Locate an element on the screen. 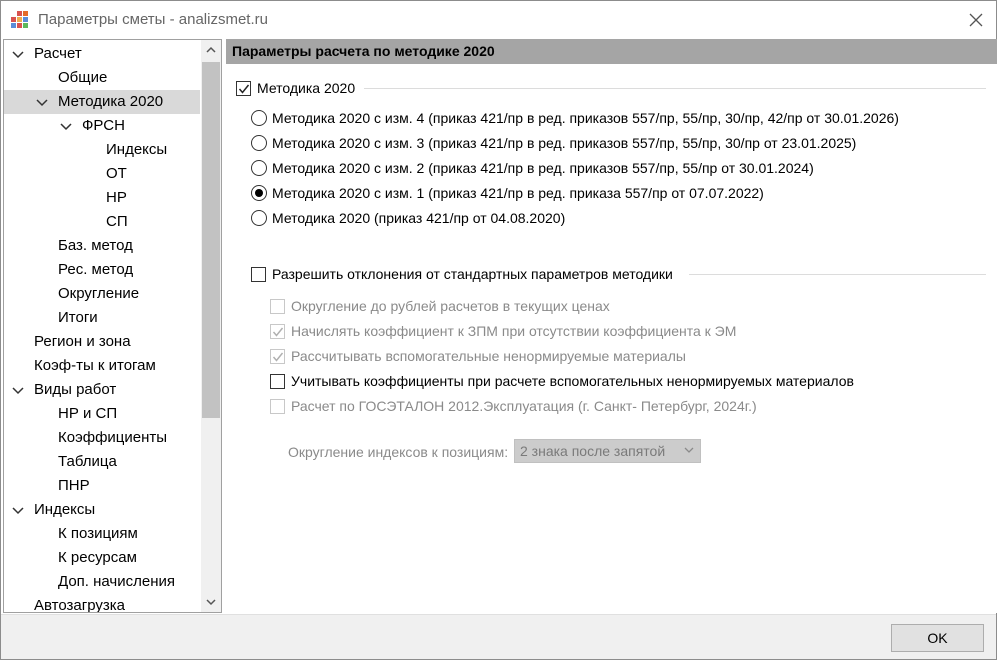 Image resolution: width=997 pixels, height=660 pixels. tree-item-label: Таблица is located at coordinates (87, 461).